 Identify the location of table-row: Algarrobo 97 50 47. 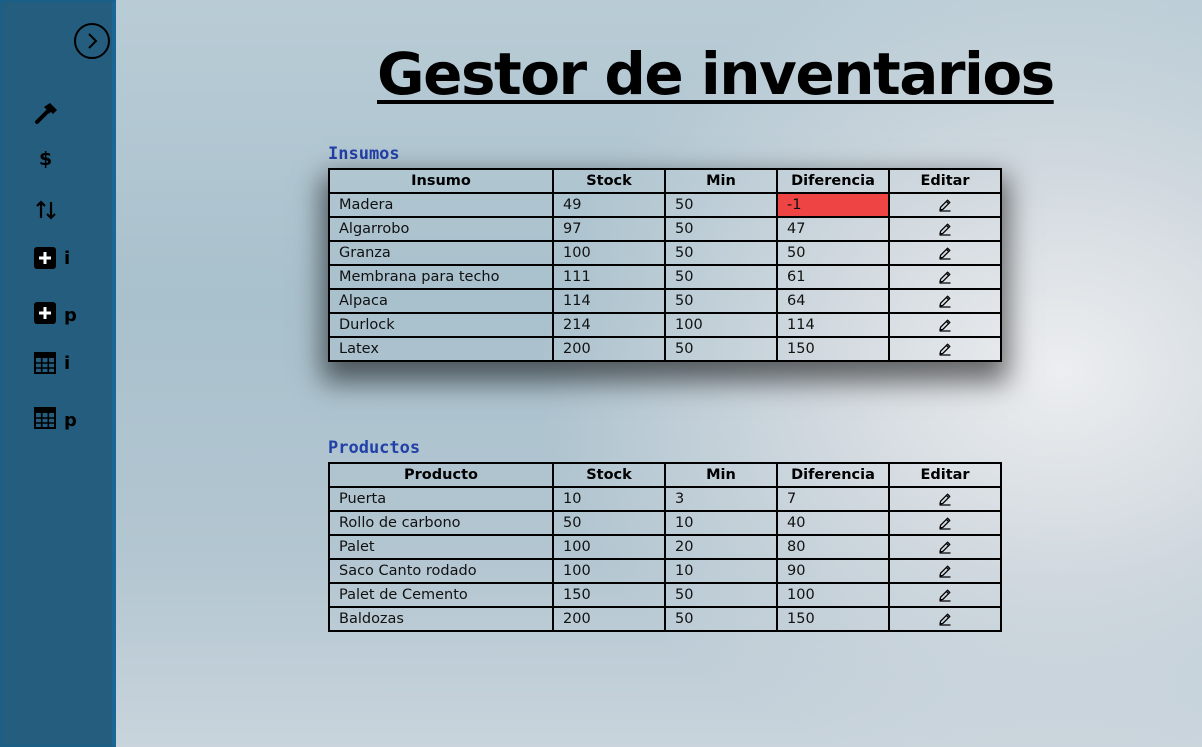
(665, 229).